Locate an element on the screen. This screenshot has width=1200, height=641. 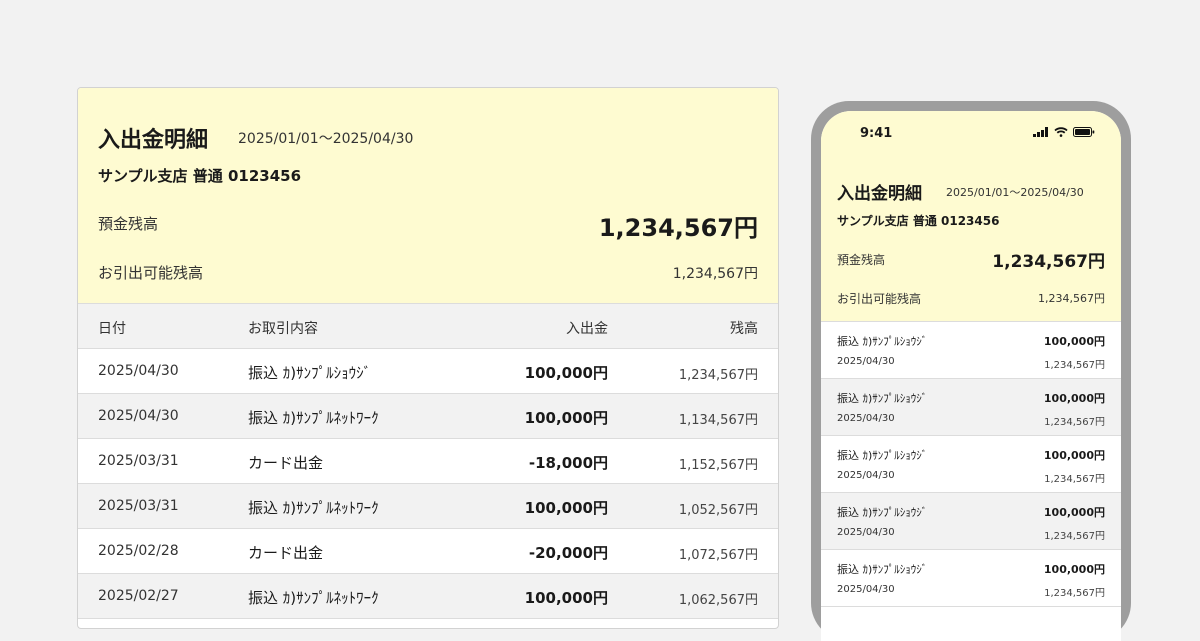
wifi-icon is located at coordinates (1061, 132).